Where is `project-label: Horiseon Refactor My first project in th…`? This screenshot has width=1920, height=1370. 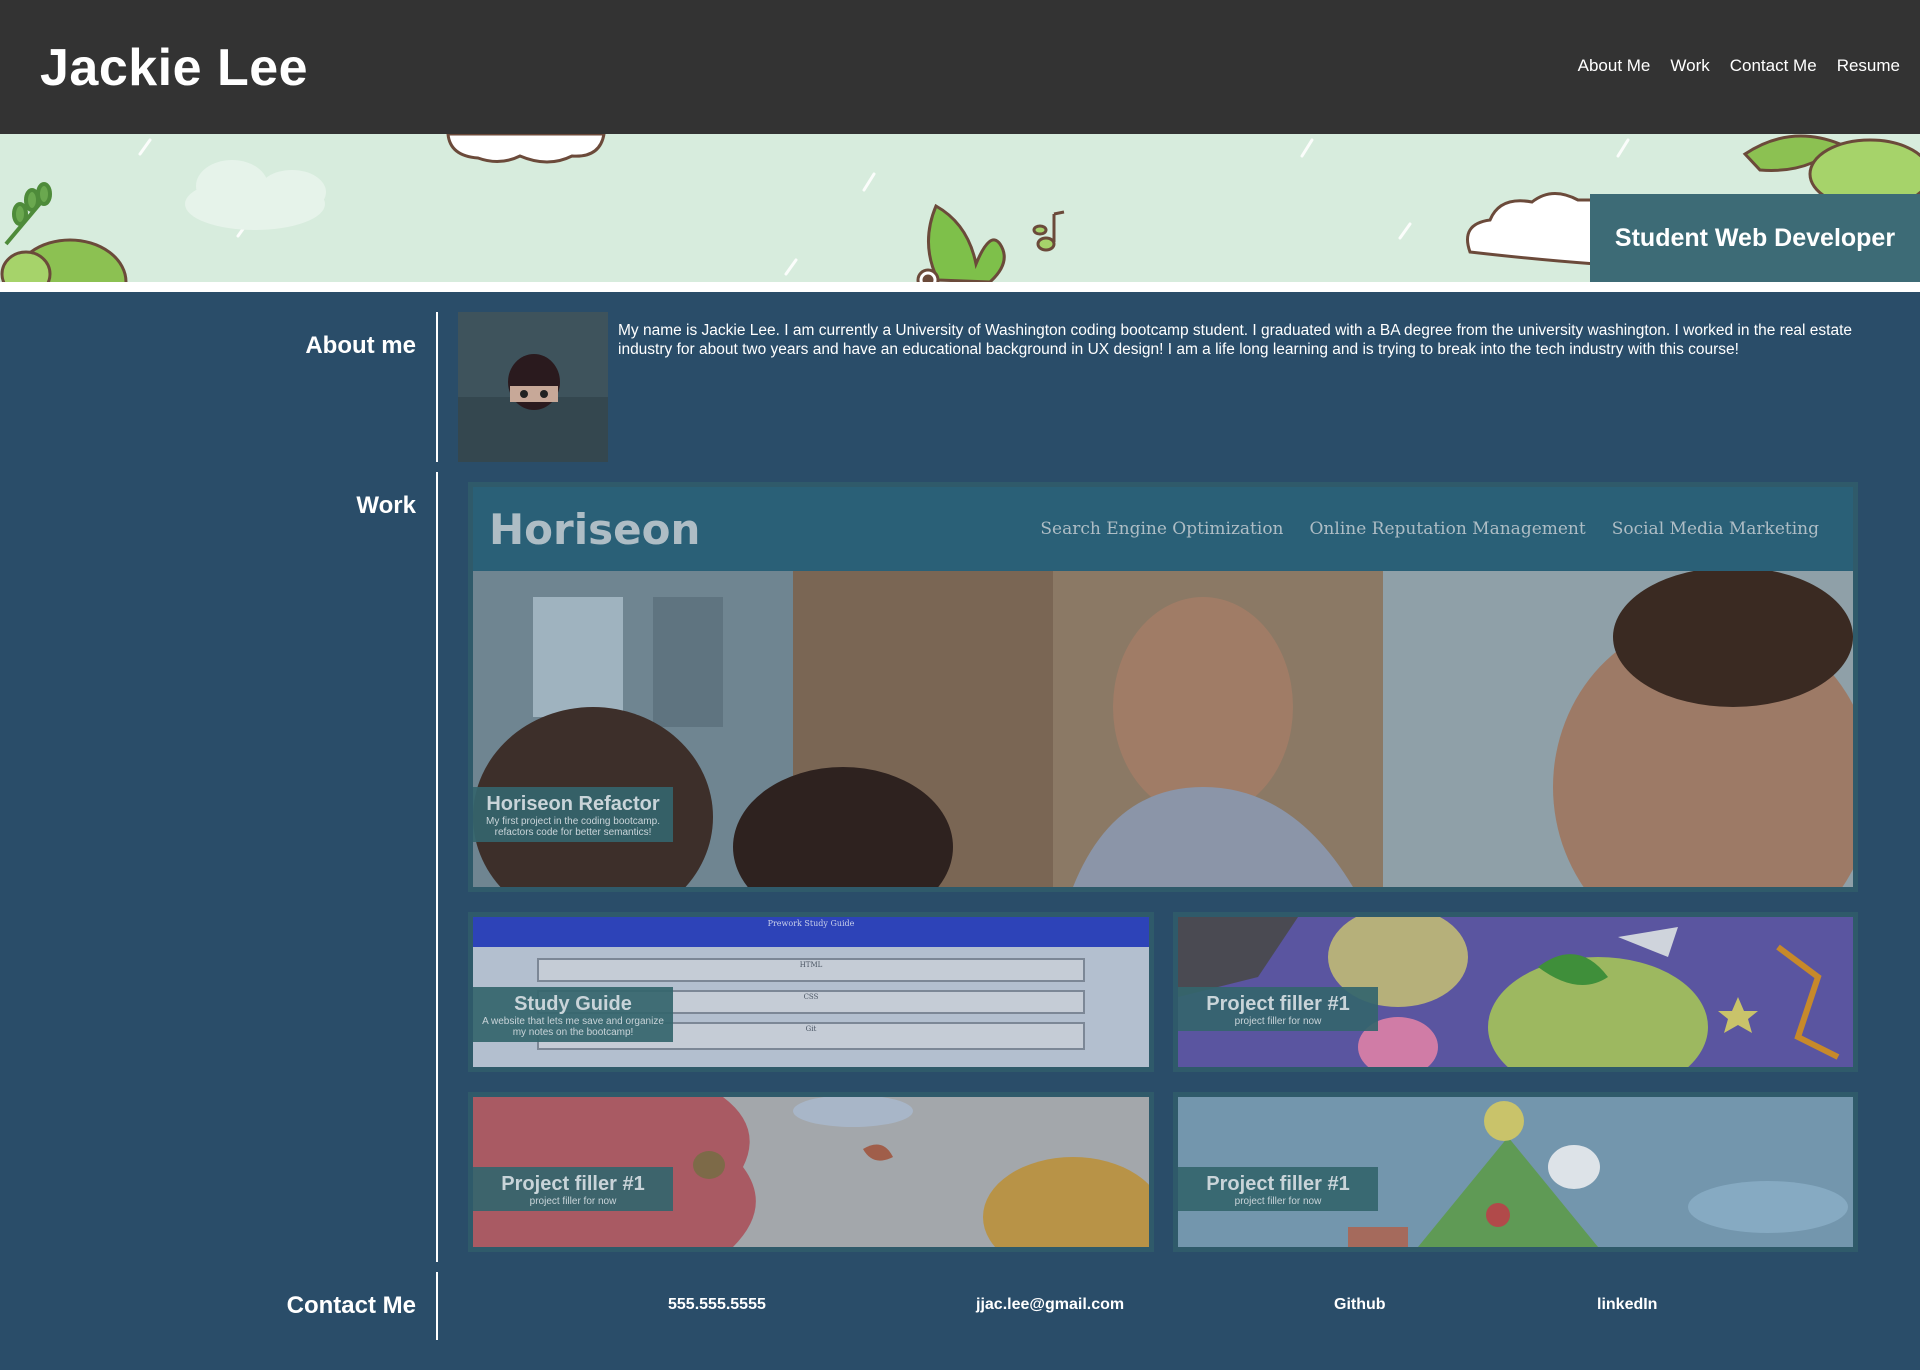
project-label: Horiseon Refactor My first project in th… is located at coordinates (573, 814).